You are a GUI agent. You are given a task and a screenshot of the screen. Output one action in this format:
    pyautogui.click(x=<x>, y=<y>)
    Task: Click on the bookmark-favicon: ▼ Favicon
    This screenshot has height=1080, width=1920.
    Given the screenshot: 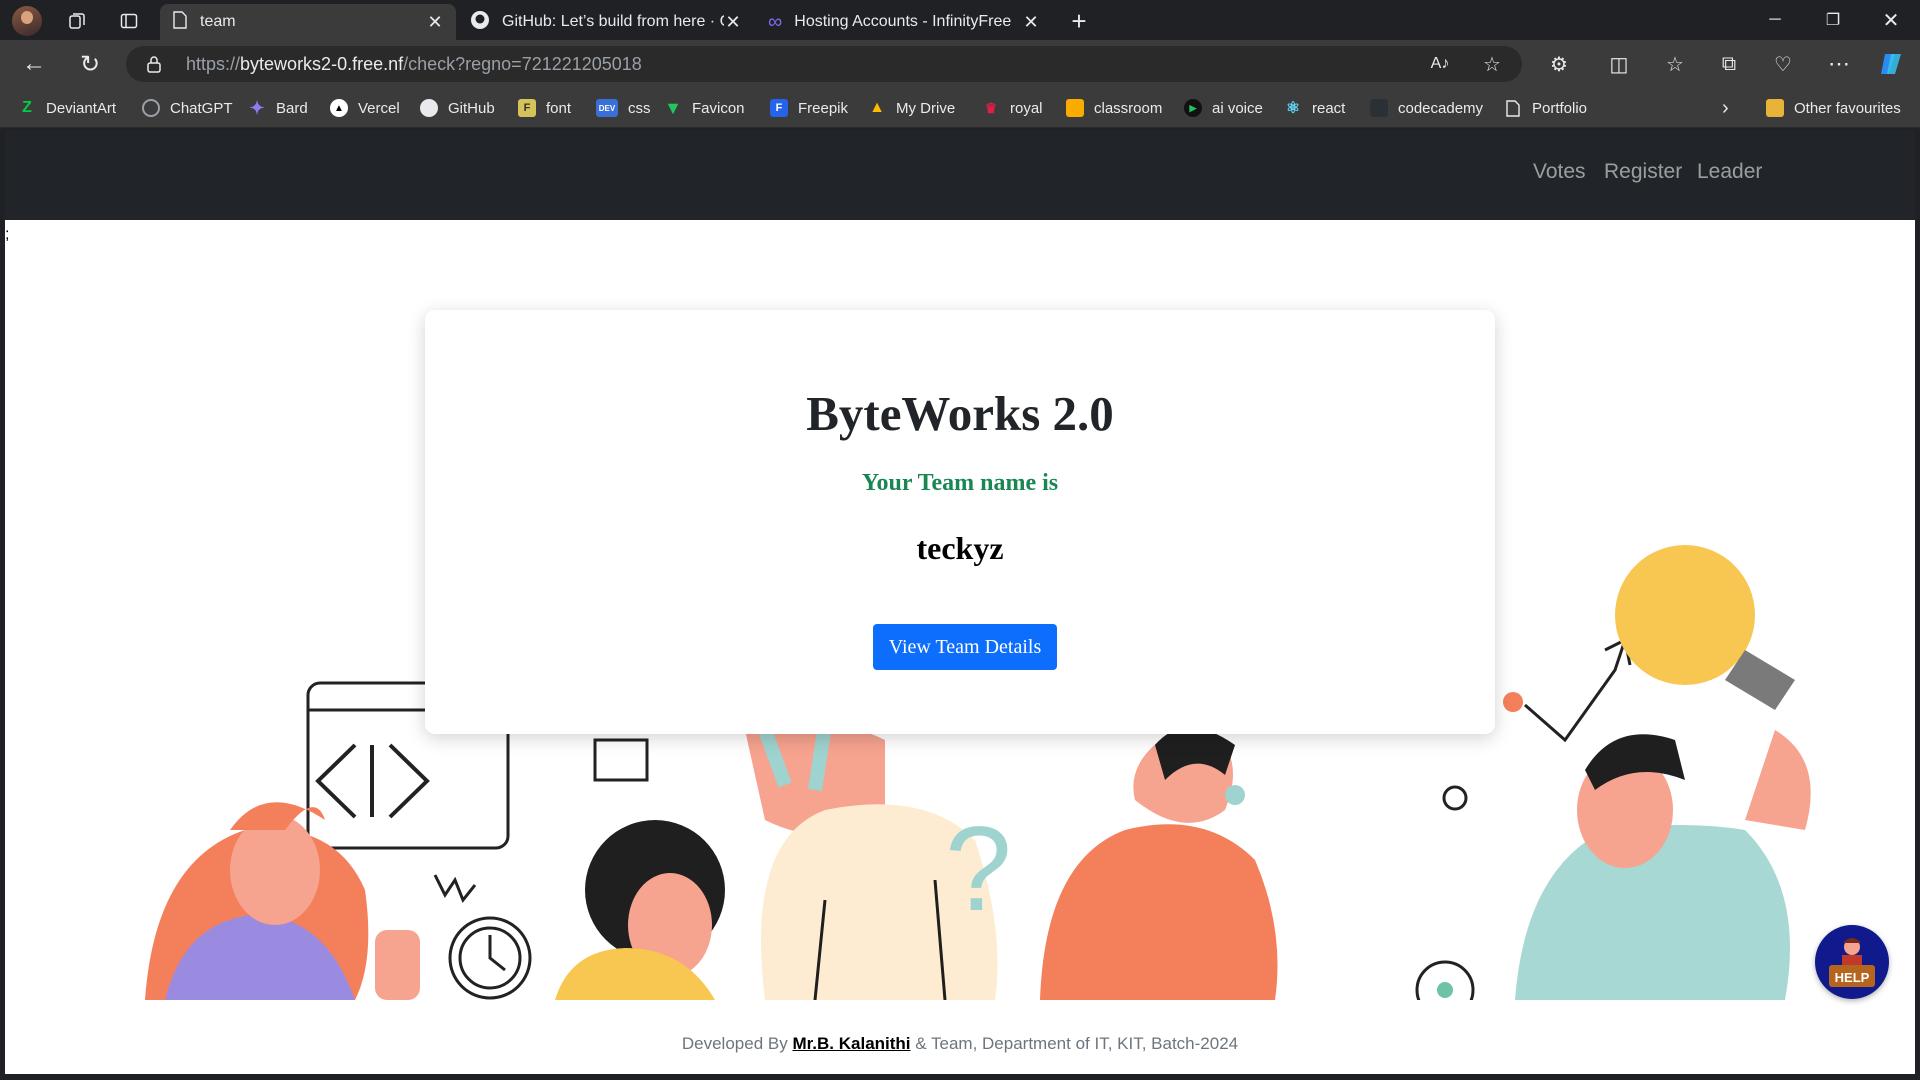 What is the action you would take?
    pyautogui.click(x=704, y=108)
    